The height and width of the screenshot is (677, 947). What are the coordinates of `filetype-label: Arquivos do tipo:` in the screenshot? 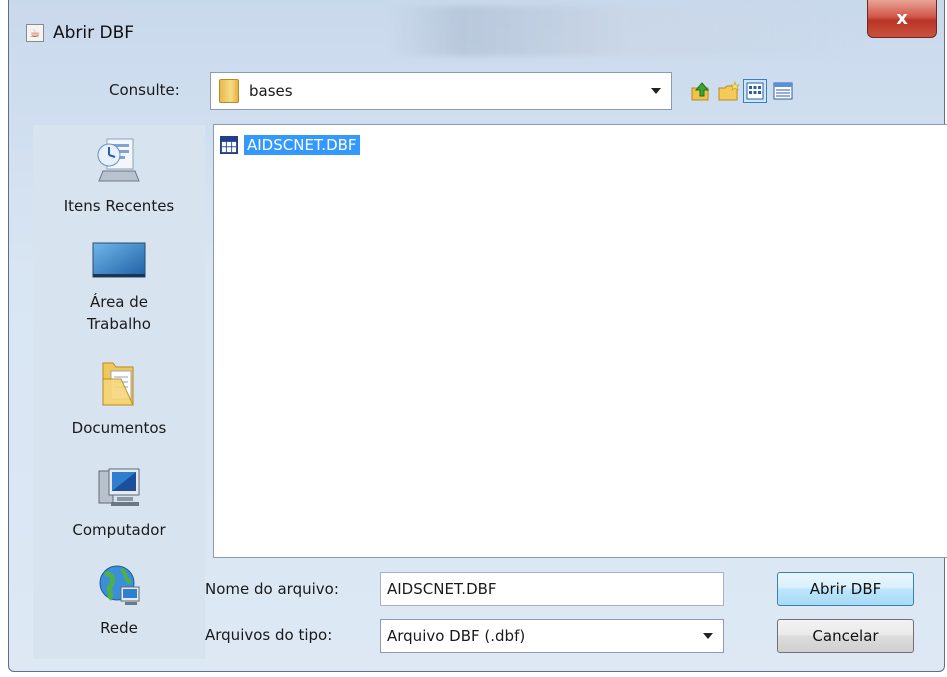 It's located at (269, 635).